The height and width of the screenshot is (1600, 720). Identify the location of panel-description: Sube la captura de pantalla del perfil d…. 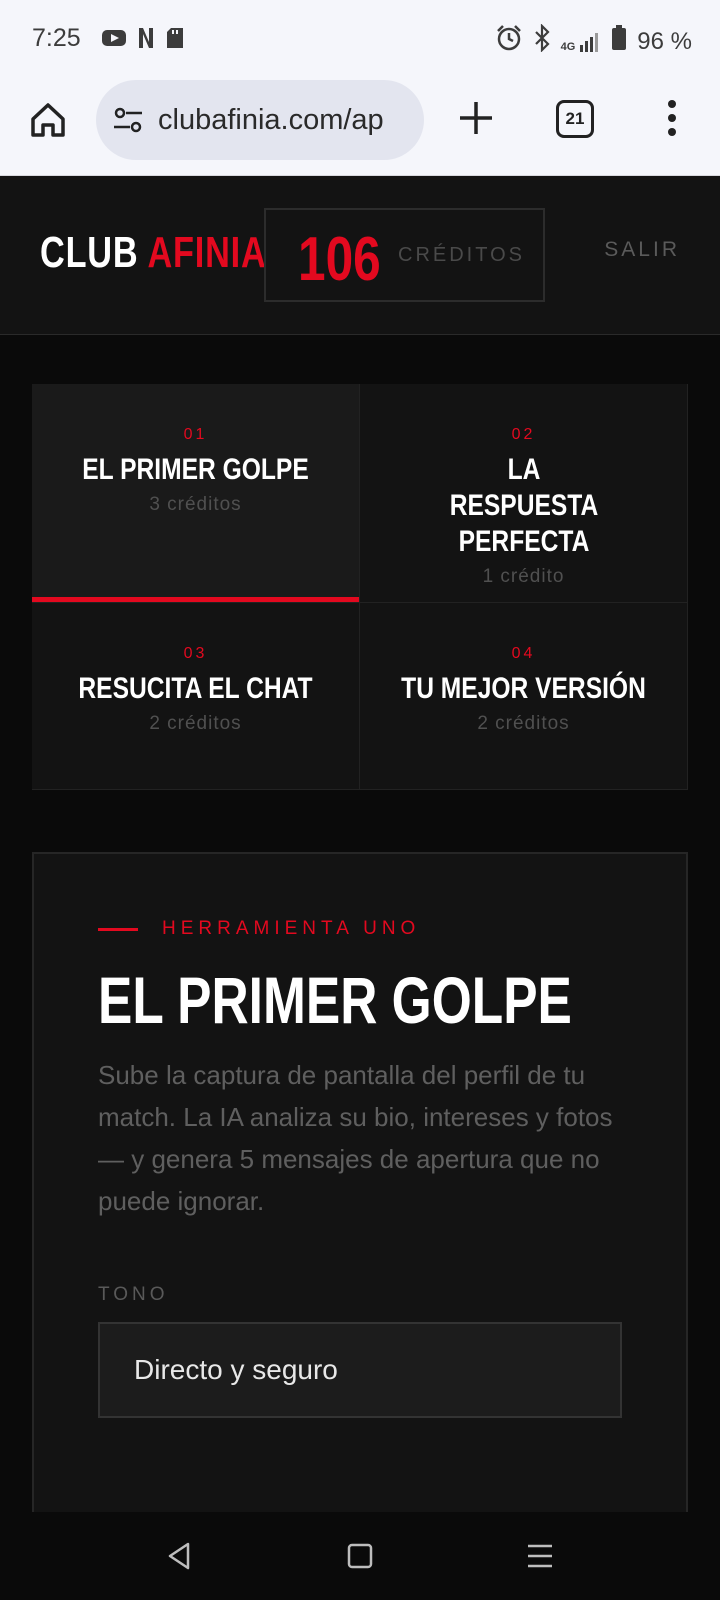
(355, 1138).